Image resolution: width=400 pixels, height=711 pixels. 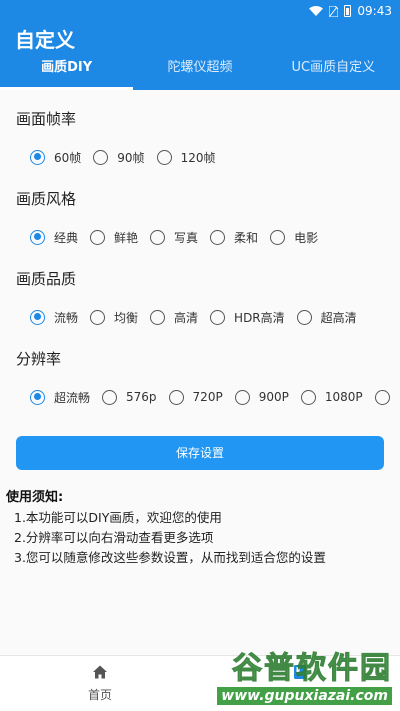 I want to click on nav-label-custom: 自定义, so click(x=299, y=695).